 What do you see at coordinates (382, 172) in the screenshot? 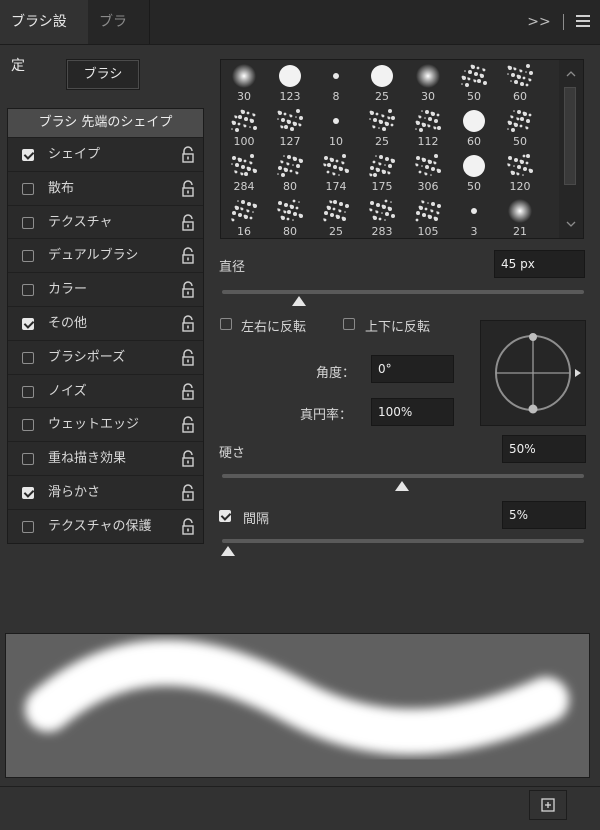
I see `brush-preset: 175` at bounding box center [382, 172].